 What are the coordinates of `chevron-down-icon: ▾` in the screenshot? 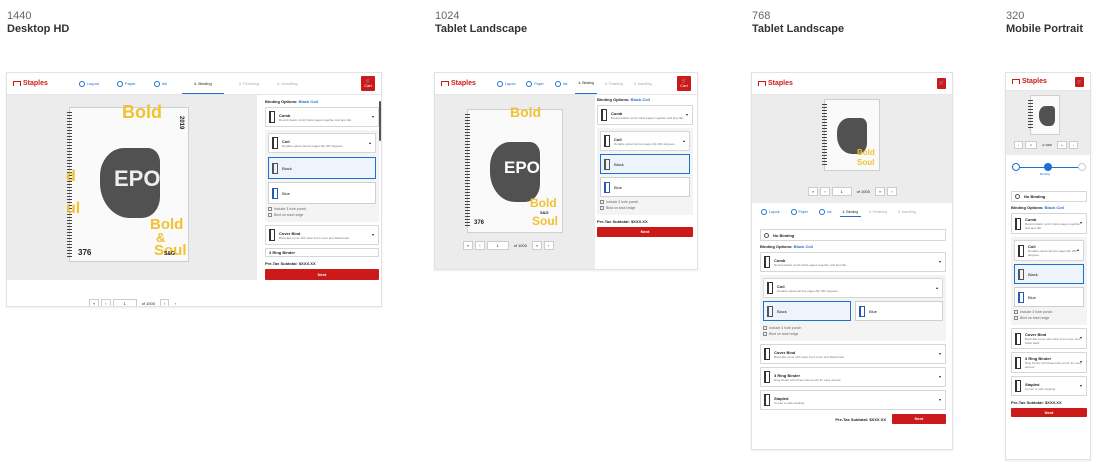 It's located at (372, 116).